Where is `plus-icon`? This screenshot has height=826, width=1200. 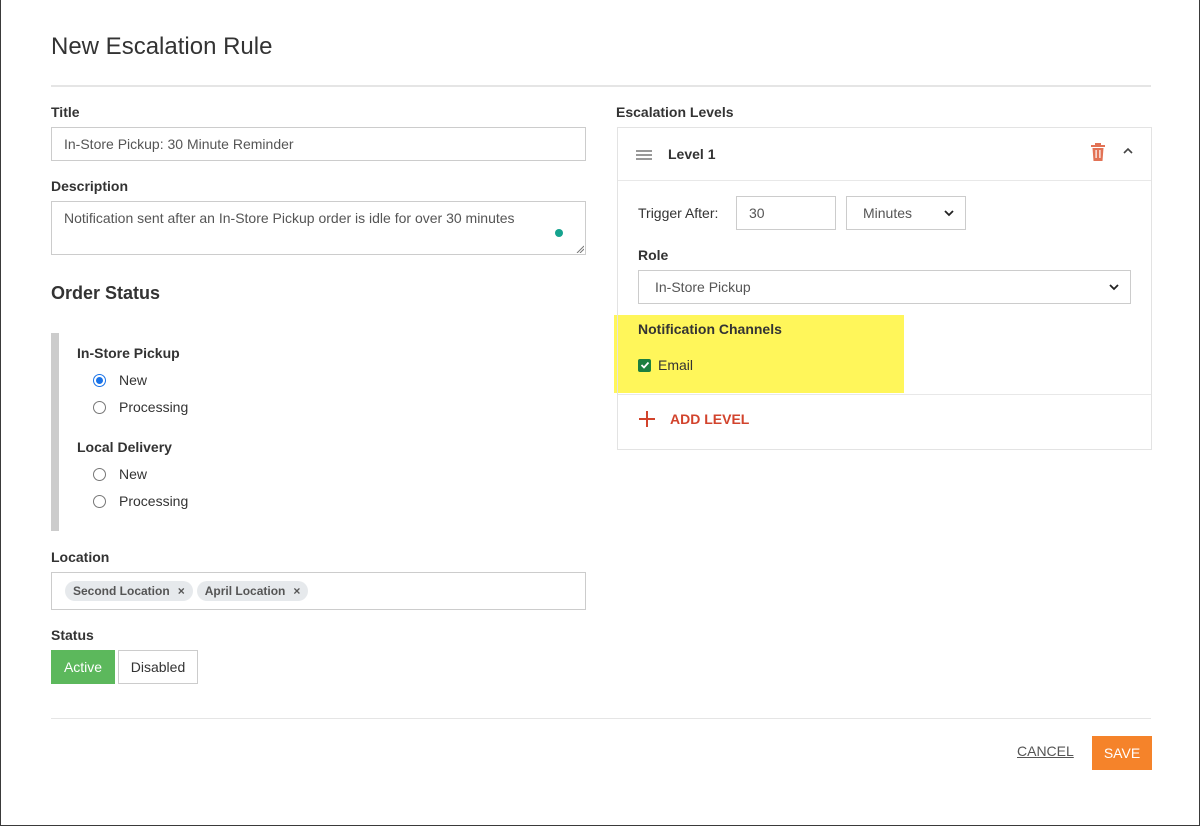 plus-icon is located at coordinates (647, 419).